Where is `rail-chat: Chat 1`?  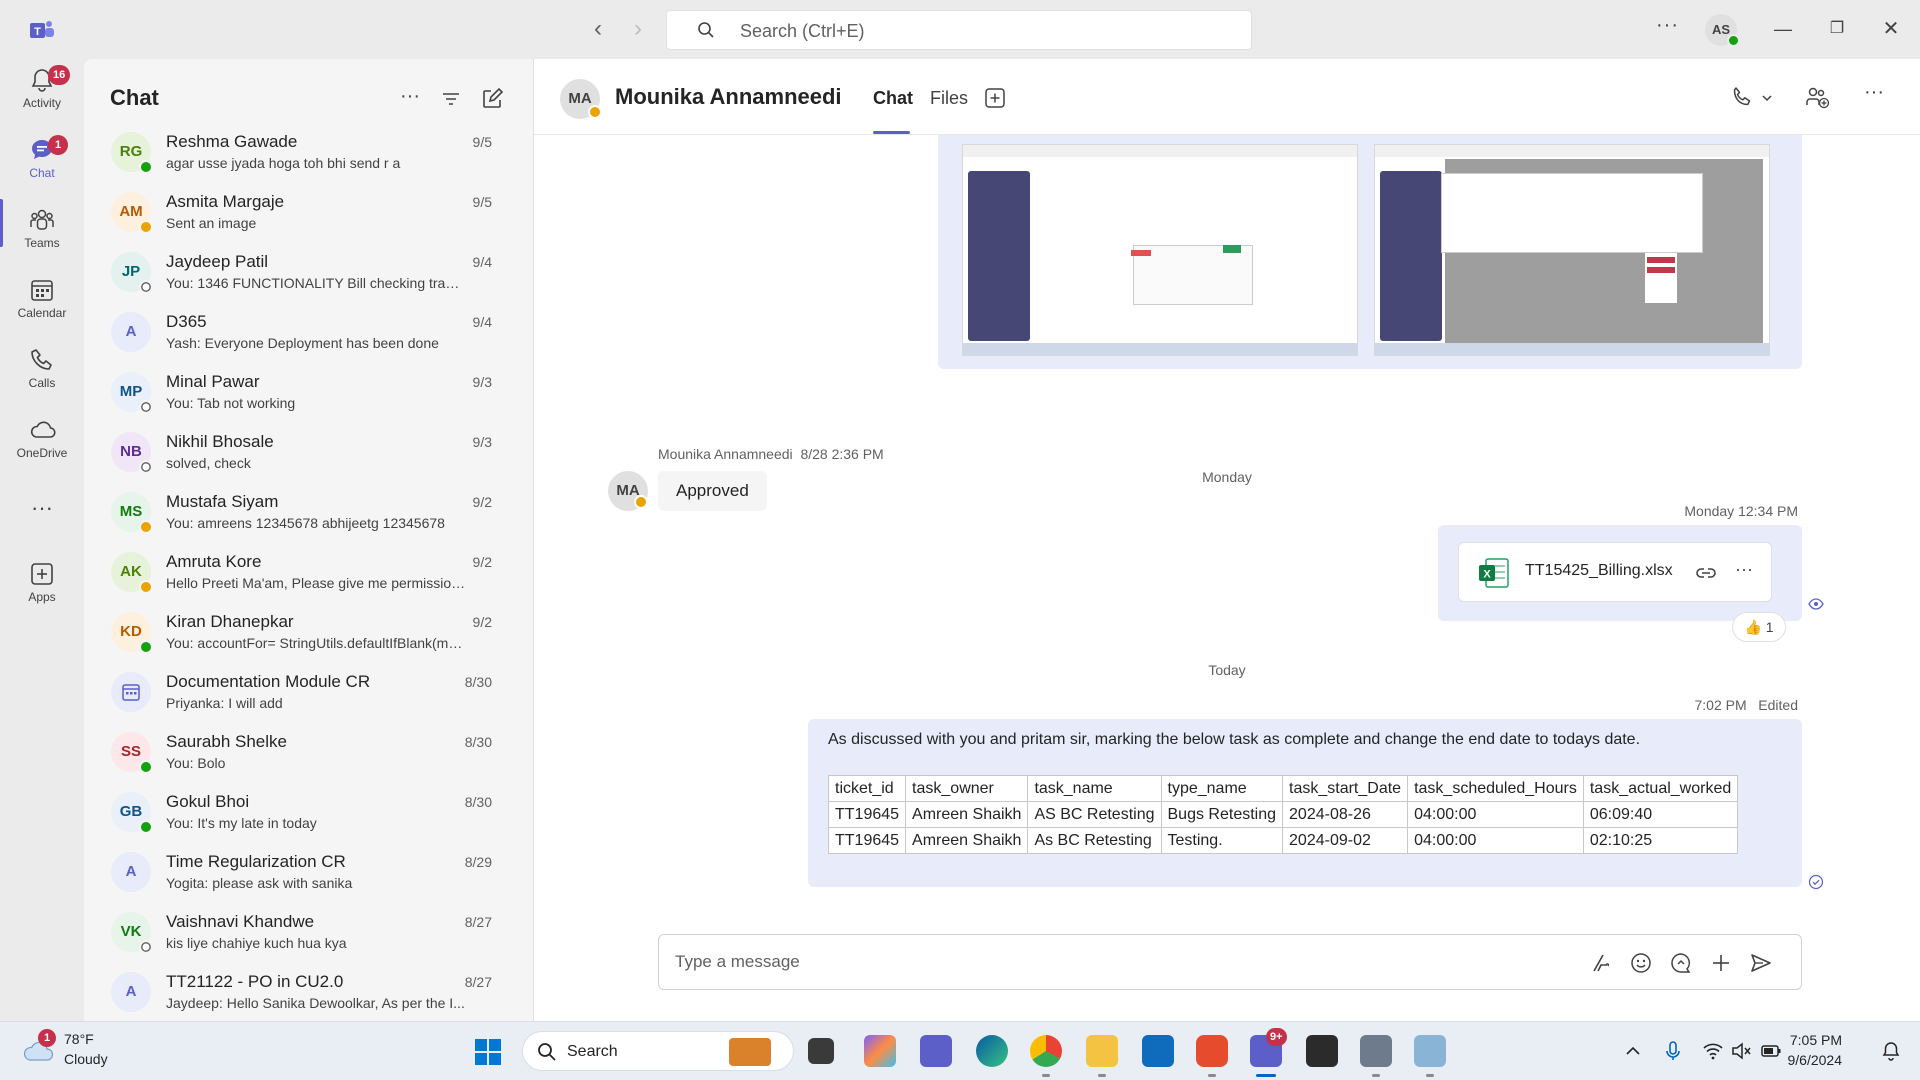
rail-chat: Chat 1 is located at coordinates (42, 169).